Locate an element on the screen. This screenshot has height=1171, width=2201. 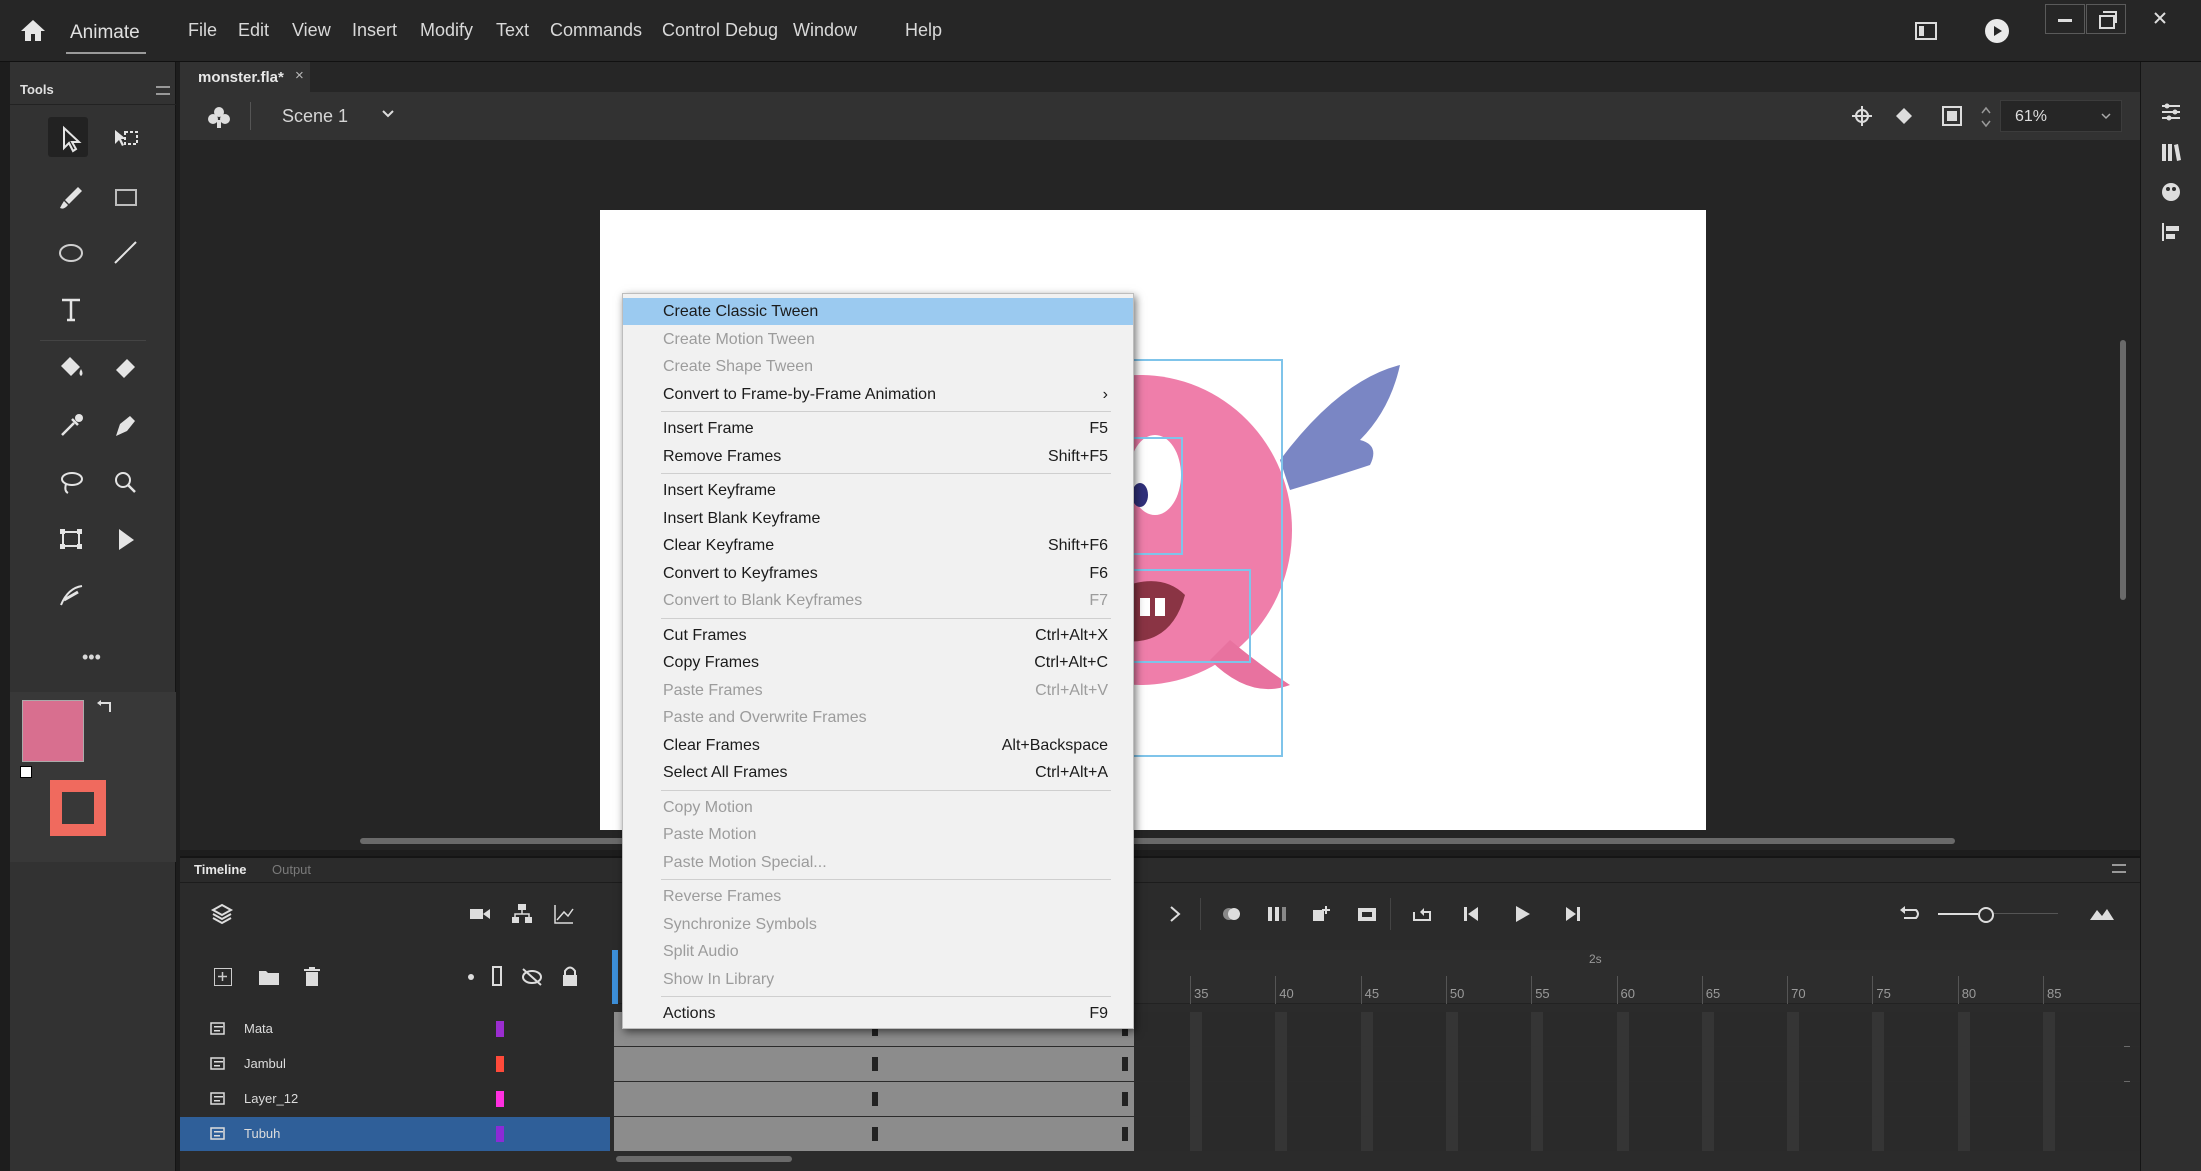
zoom-dropdown-icon is located at coordinates (2106, 116).